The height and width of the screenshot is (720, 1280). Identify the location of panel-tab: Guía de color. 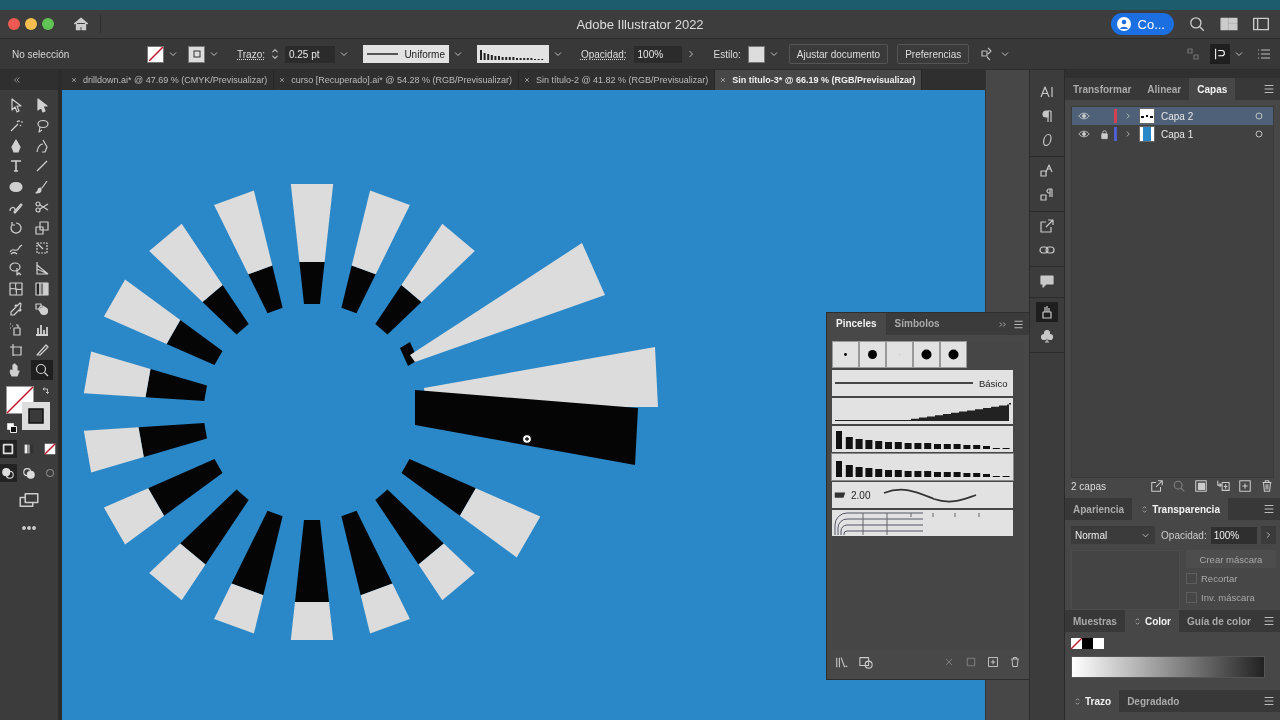
(1219, 621).